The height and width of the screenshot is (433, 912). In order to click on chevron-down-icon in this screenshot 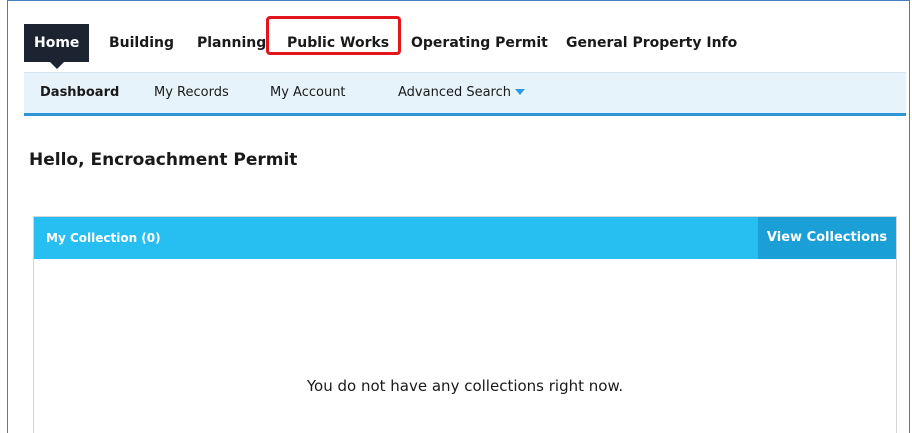, I will do `click(520, 92)`.